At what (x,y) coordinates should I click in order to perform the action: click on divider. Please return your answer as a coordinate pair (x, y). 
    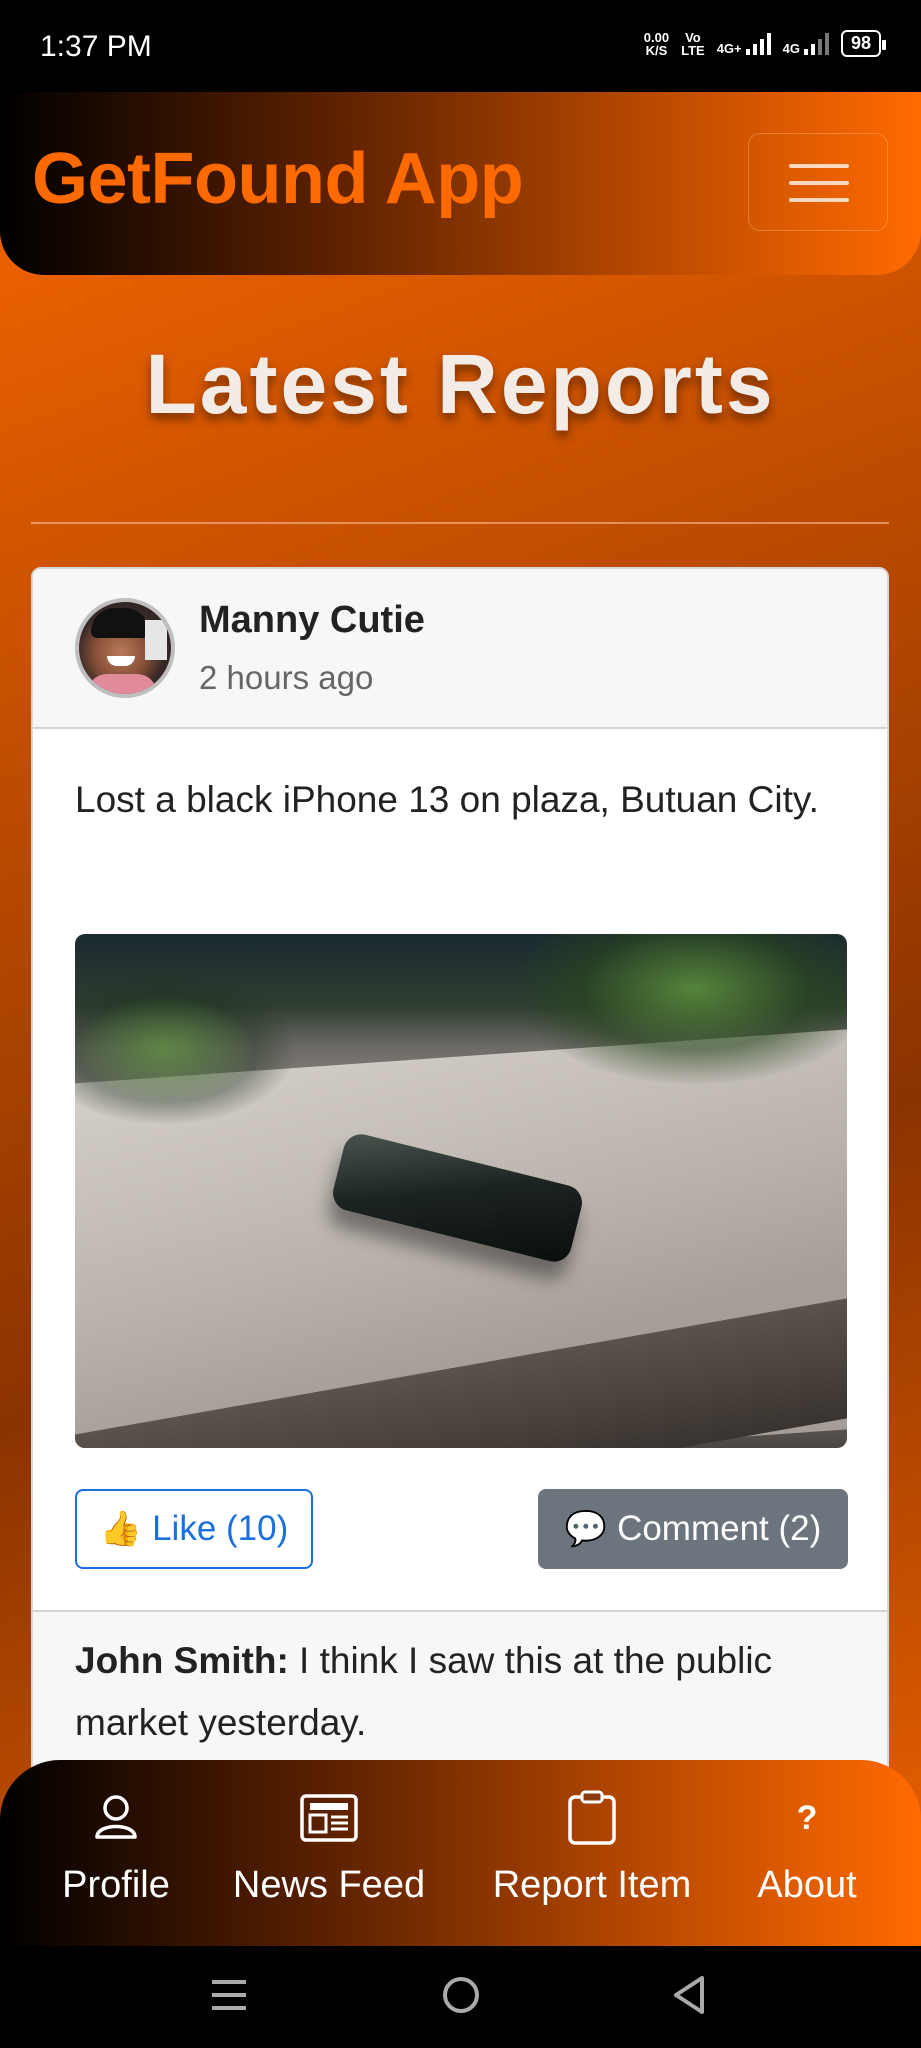
    Looking at the image, I should click on (460, 523).